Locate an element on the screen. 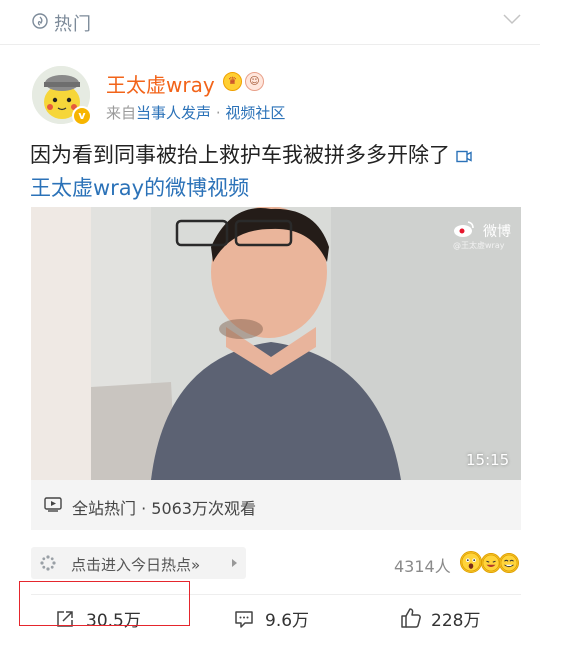 The image size is (565, 648). highlight-box is located at coordinates (104, 603).